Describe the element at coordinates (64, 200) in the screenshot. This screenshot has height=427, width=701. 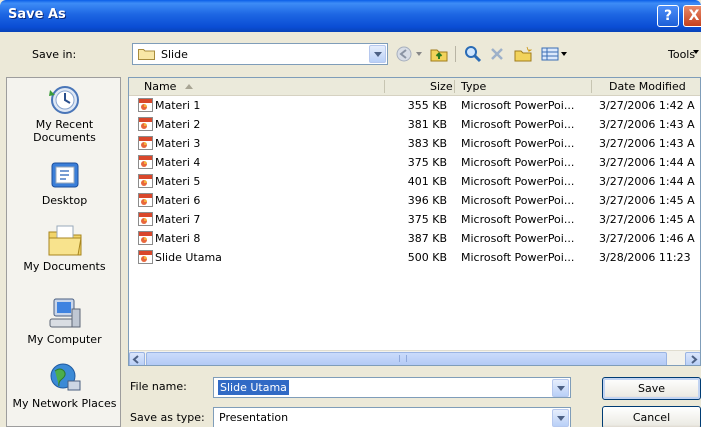
I see `place-label: Desktop` at that location.